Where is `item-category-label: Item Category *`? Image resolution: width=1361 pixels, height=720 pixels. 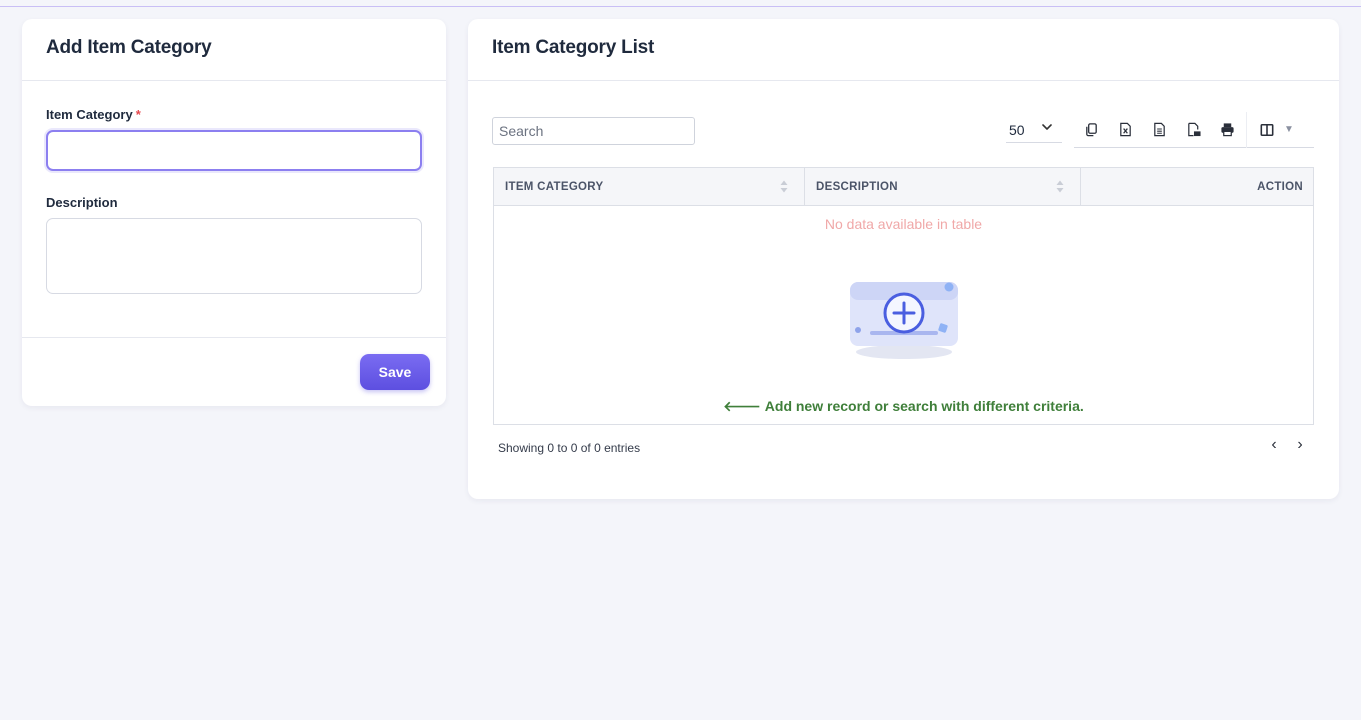 item-category-label: Item Category * is located at coordinates (234, 114).